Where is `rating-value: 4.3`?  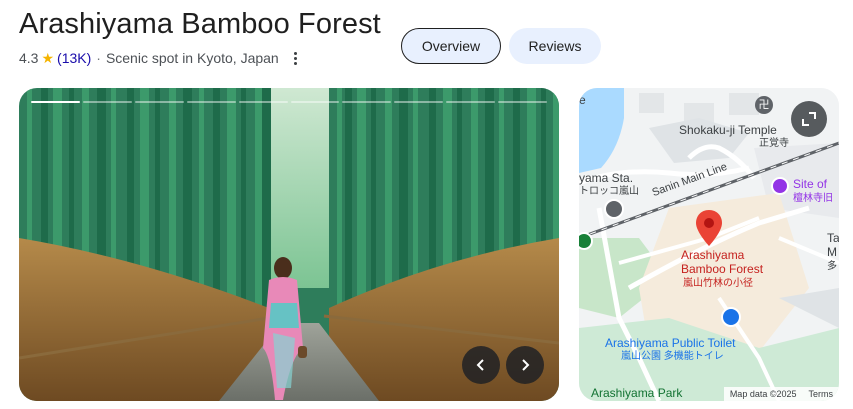 rating-value: 4.3 is located at coordinates (29, 58).